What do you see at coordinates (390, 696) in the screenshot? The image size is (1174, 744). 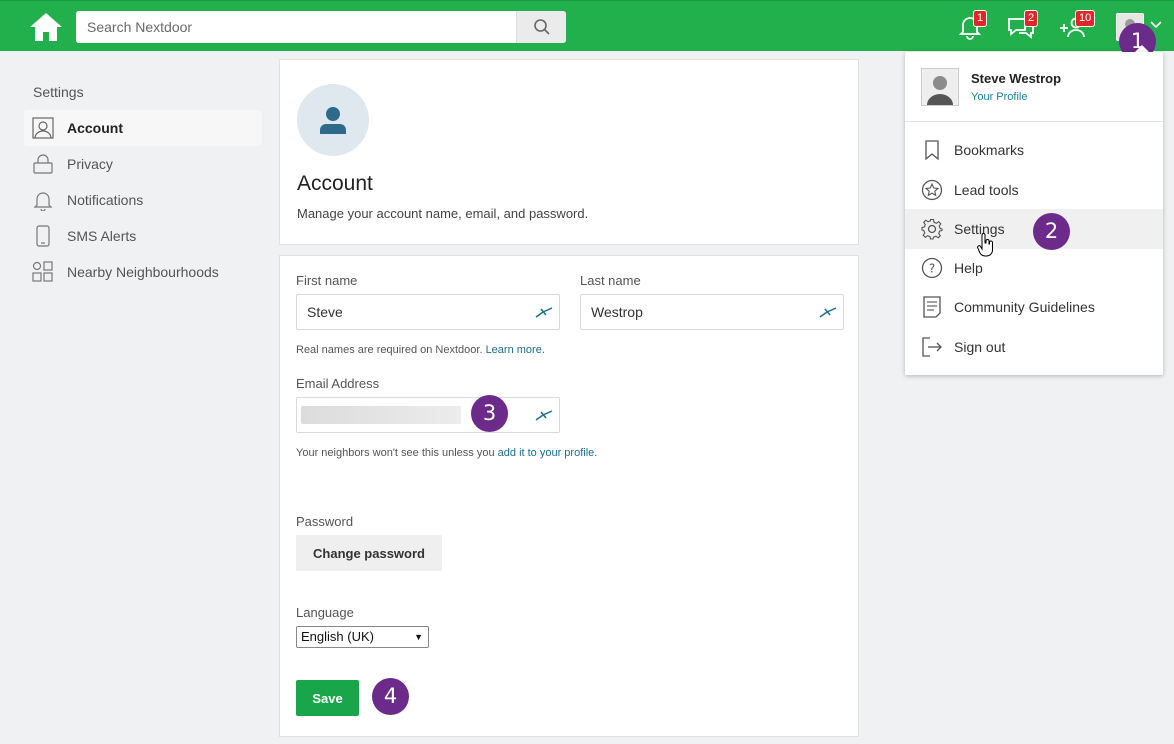 I see `step-marker-4: 4` at bounding box center [390, 696].